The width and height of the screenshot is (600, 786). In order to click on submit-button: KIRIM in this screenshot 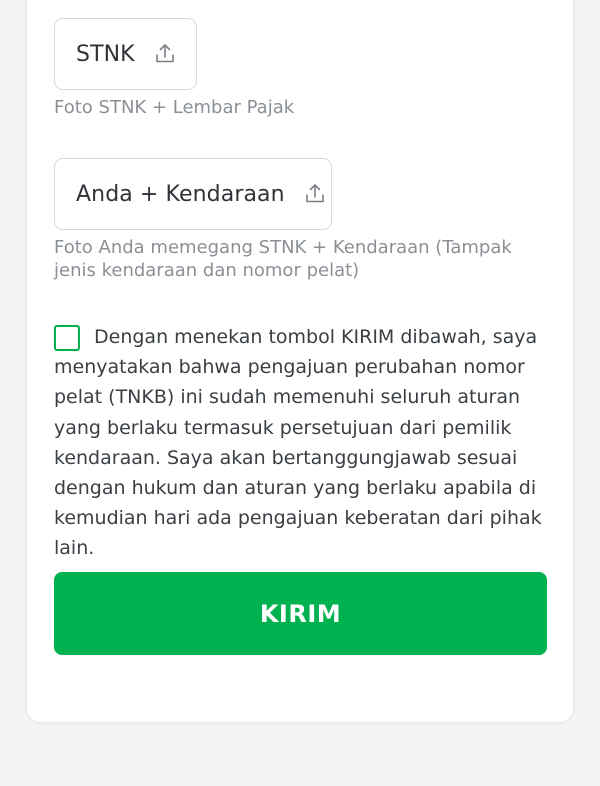, I will do `click(300, 613)`.